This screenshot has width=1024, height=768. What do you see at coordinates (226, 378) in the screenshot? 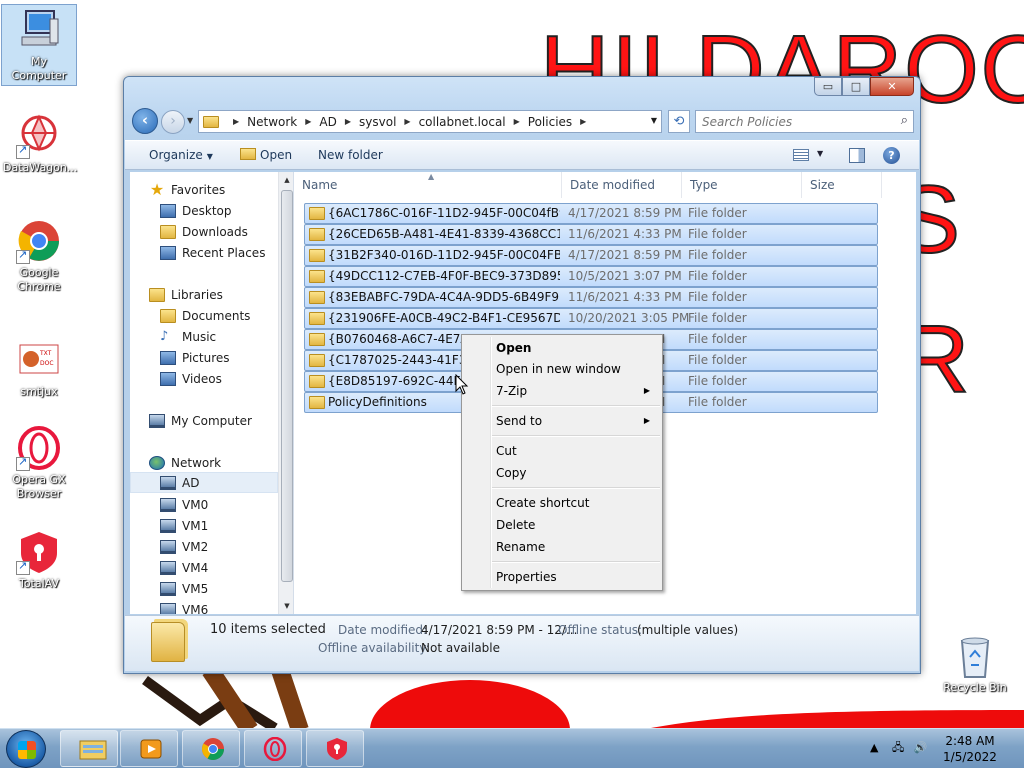
I see `nav-videos: Videos` at bounding box center [226, 378].